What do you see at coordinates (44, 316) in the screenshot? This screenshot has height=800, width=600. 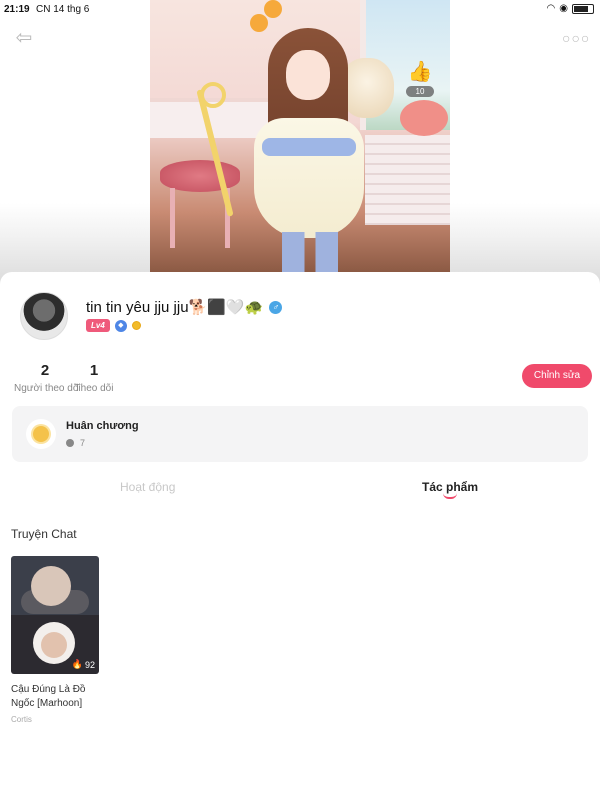 I see `avatar` at bounding box center [44, 316].